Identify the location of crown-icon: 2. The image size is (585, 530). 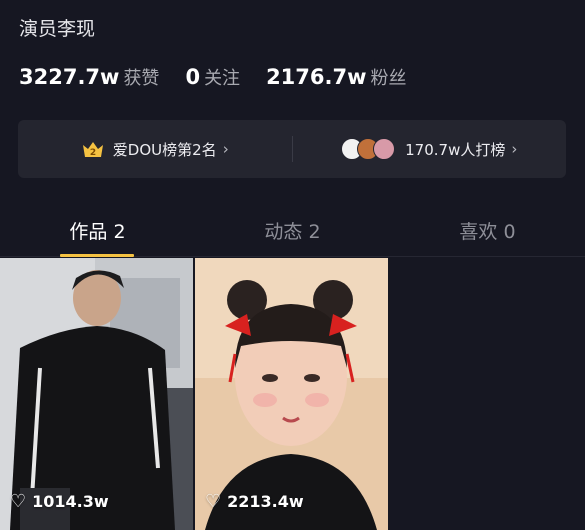
(92, 150).